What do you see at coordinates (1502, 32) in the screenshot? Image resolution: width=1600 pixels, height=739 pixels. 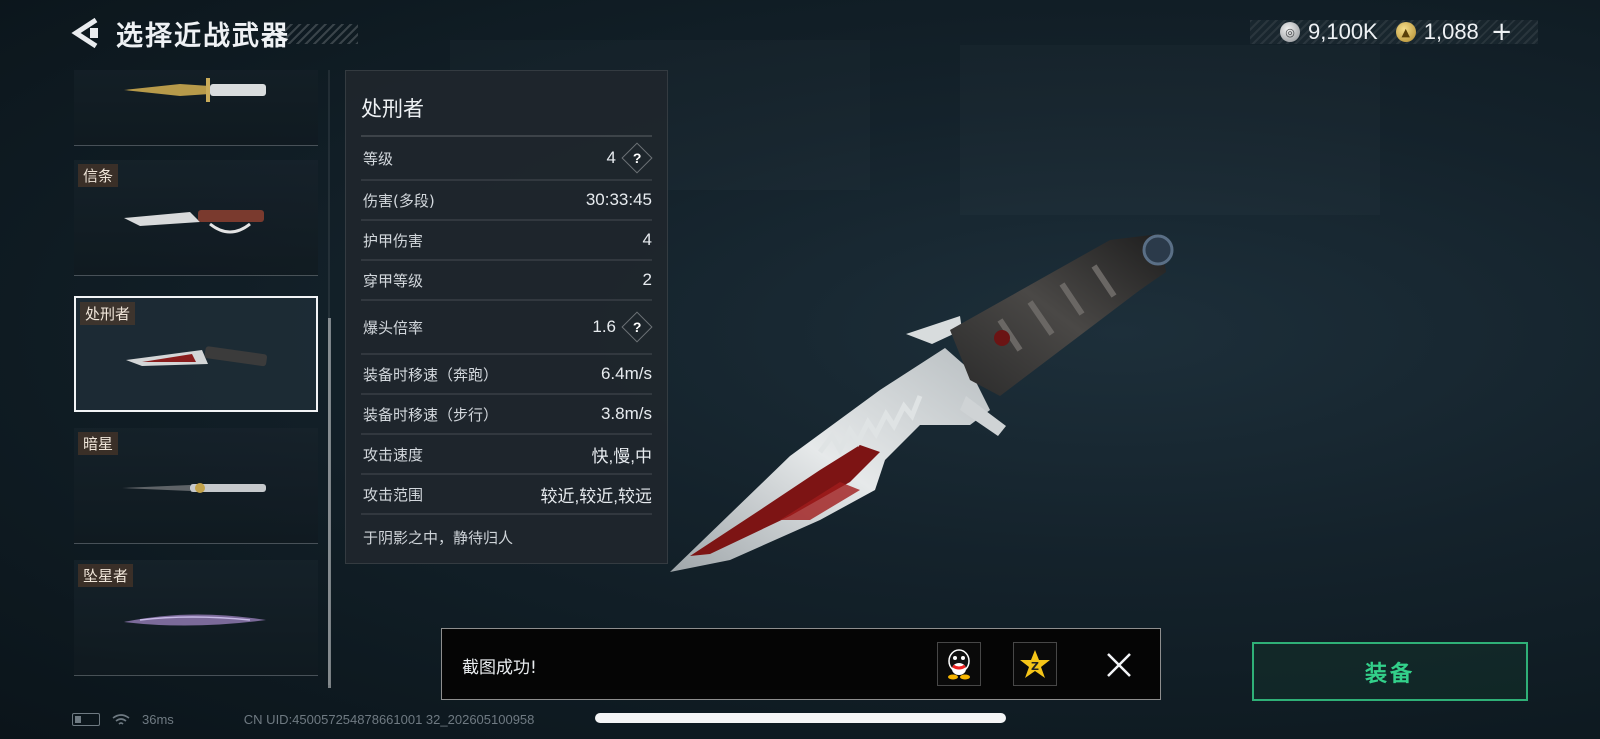 I see `add-currency-button: +` at bounding box center [1502, 32].